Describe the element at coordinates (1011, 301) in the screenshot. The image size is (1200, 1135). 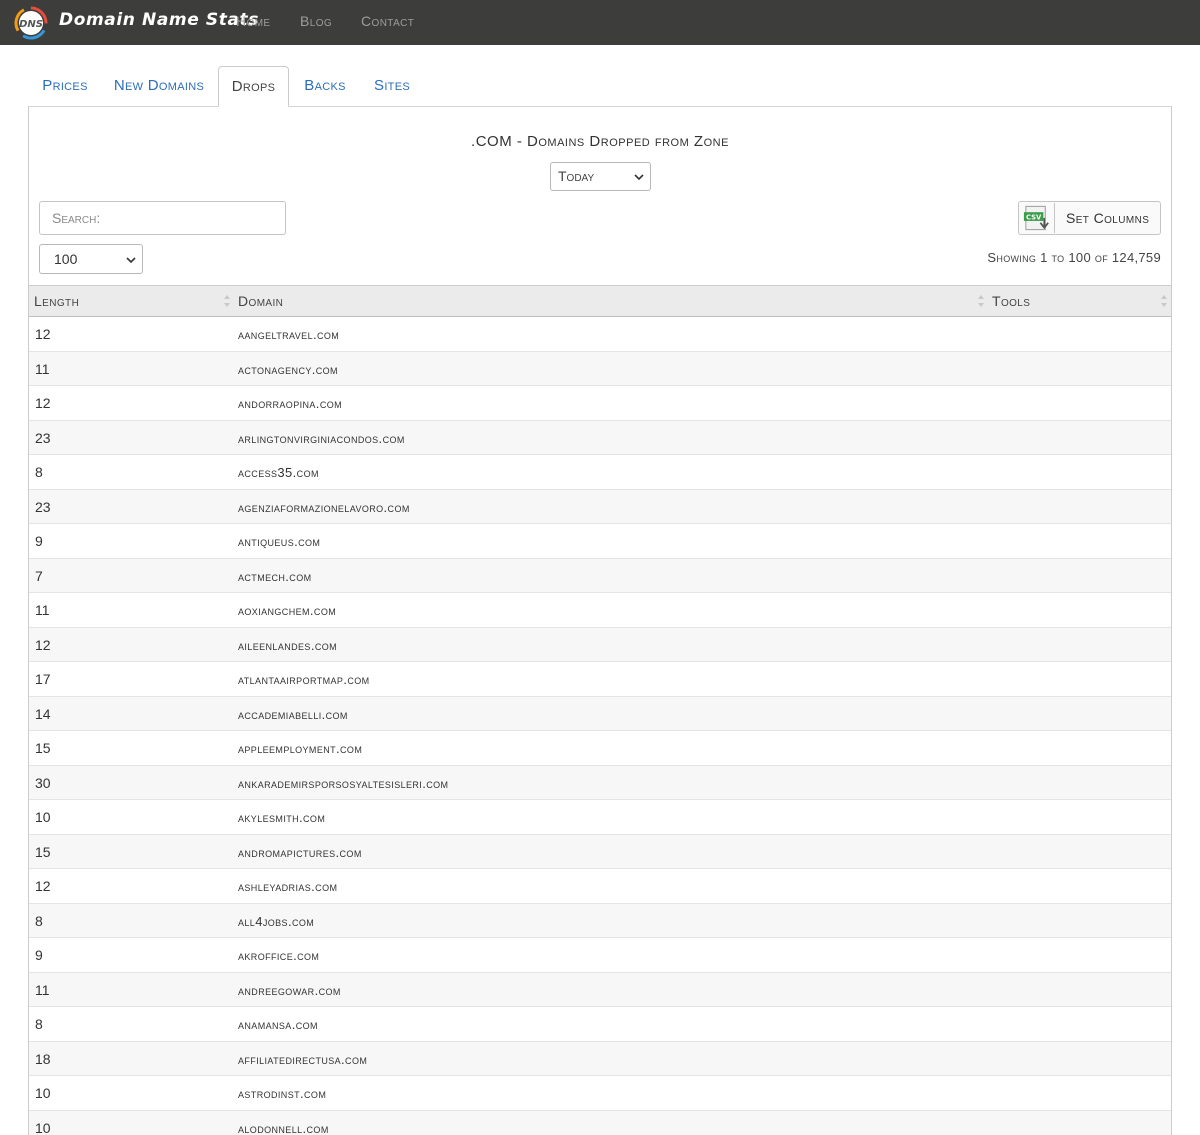
I see `column-header-tools: Tools` at that location.